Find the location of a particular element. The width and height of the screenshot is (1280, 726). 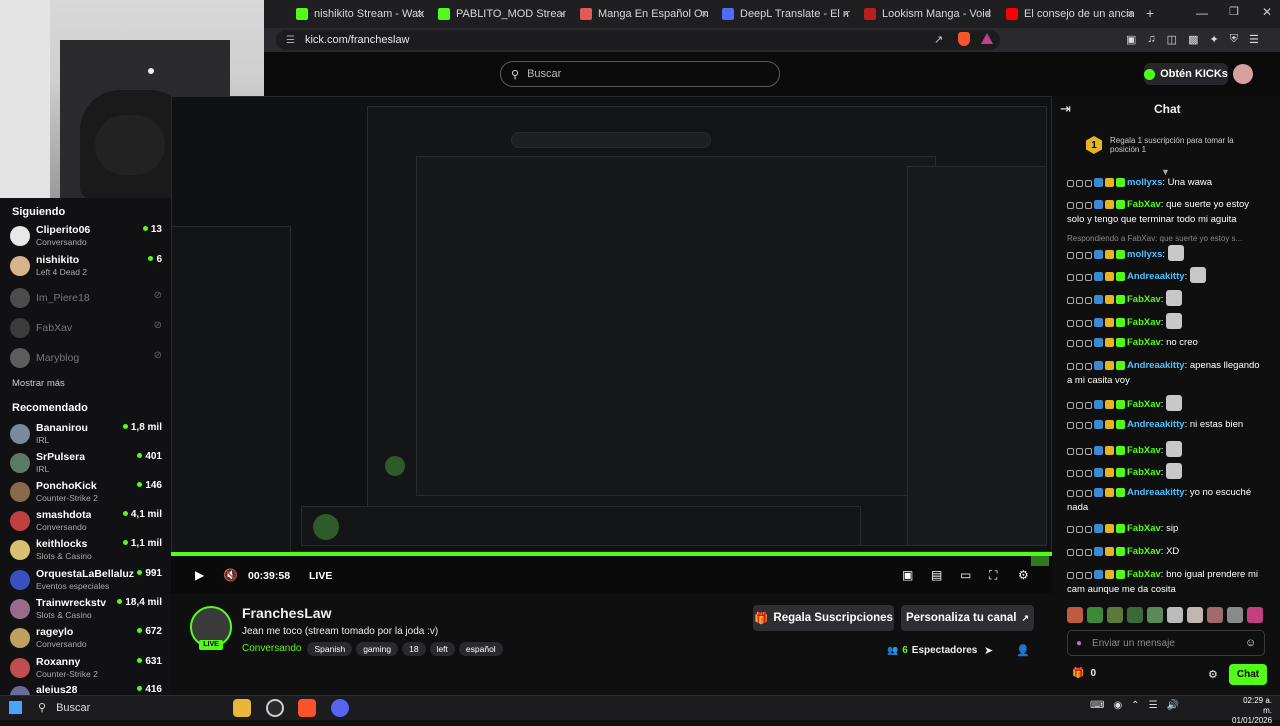

recommended-channel: rageylo Conversando 672 is located at coordinates (86, 640).